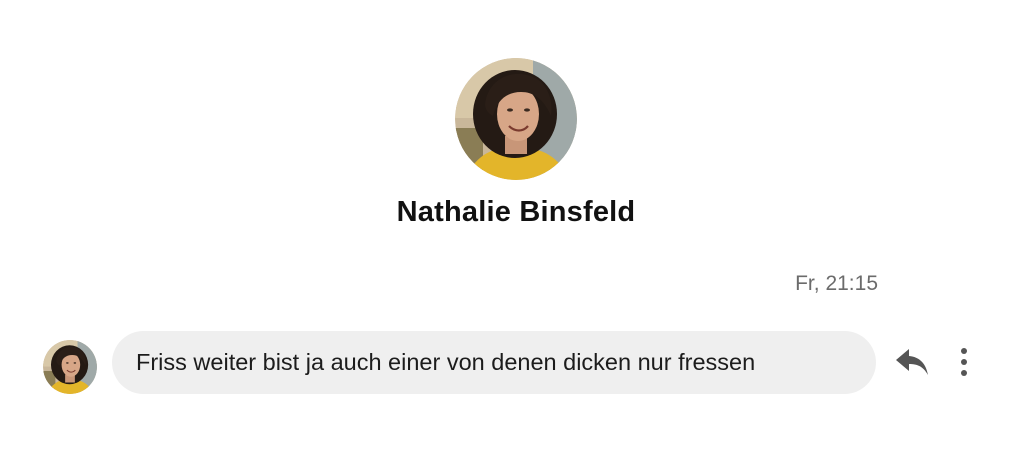 Image resolution: width=1024 pixels, height=451 pixels. Describe the element at coordinates (836, 283) in the screenshot. I see `message-timestamp: Fr, 21:15` at that location.